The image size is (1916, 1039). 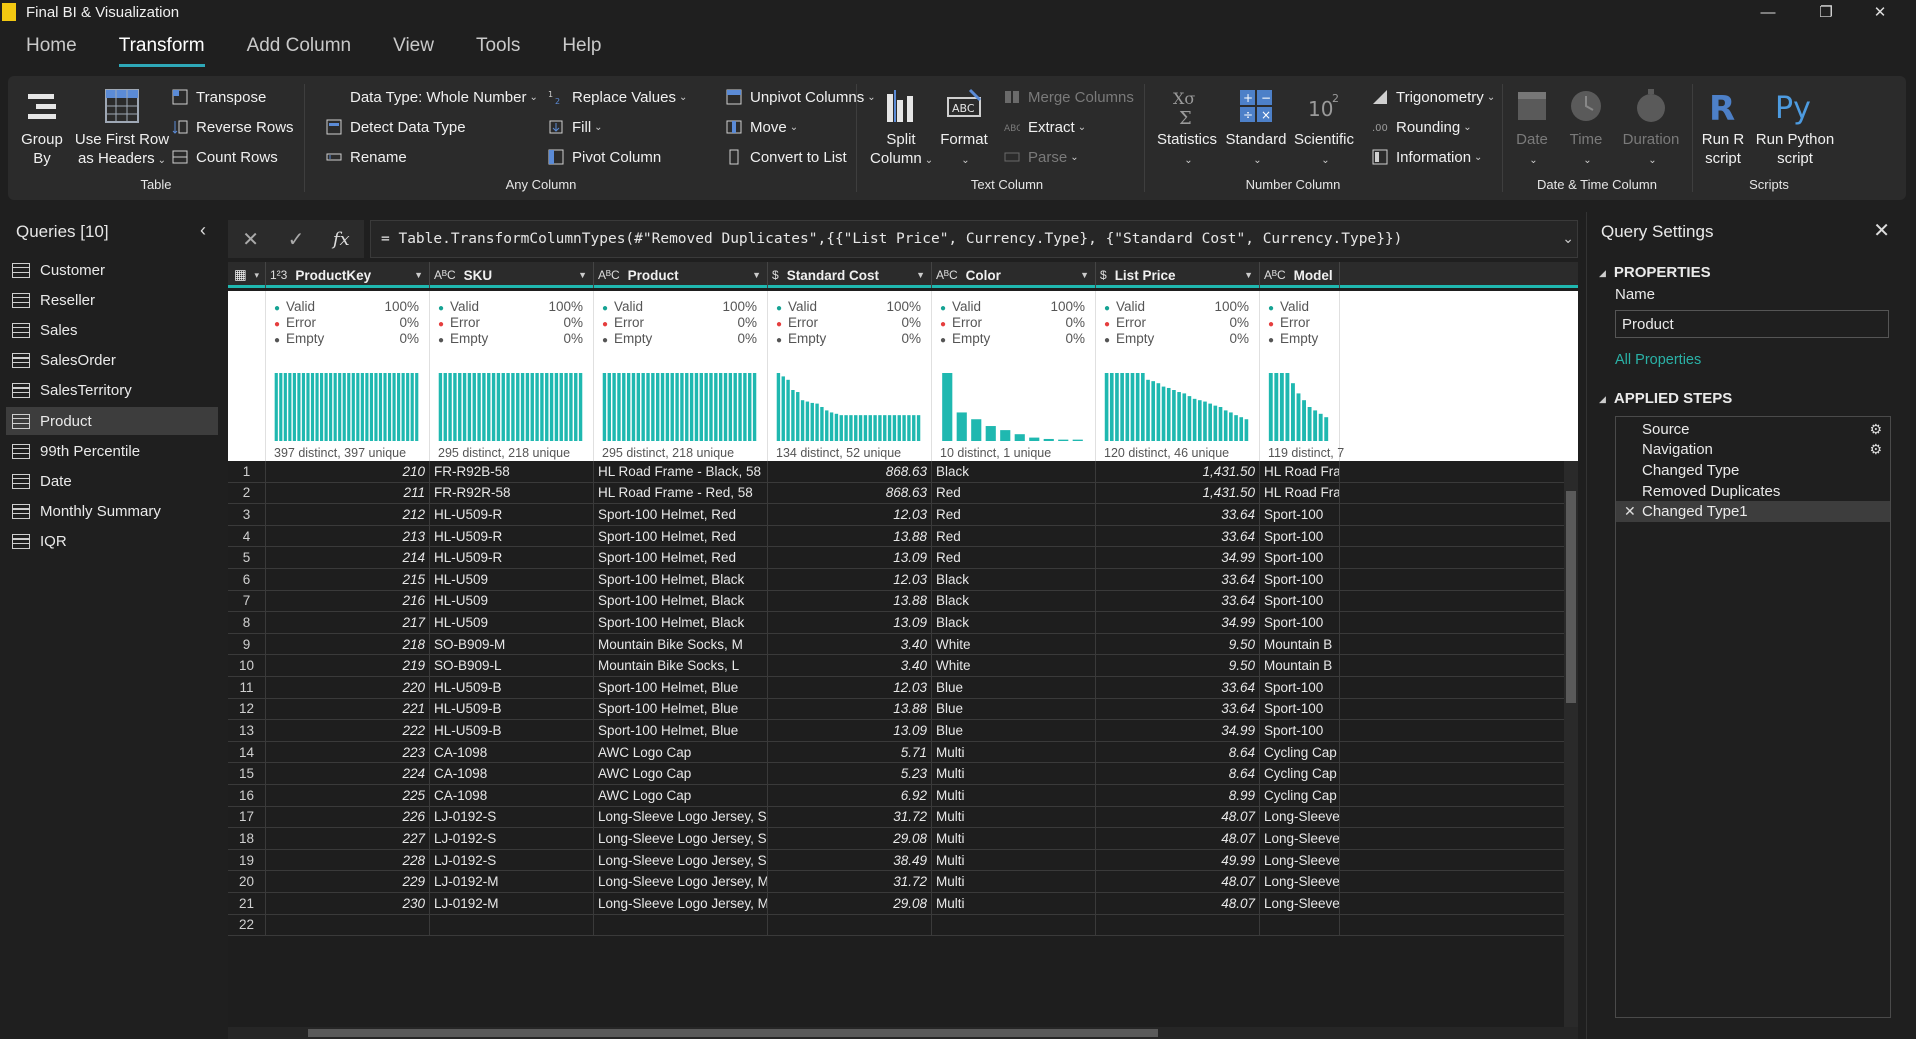 I want to click on table-cell: 213, so click(x=348, y=536).